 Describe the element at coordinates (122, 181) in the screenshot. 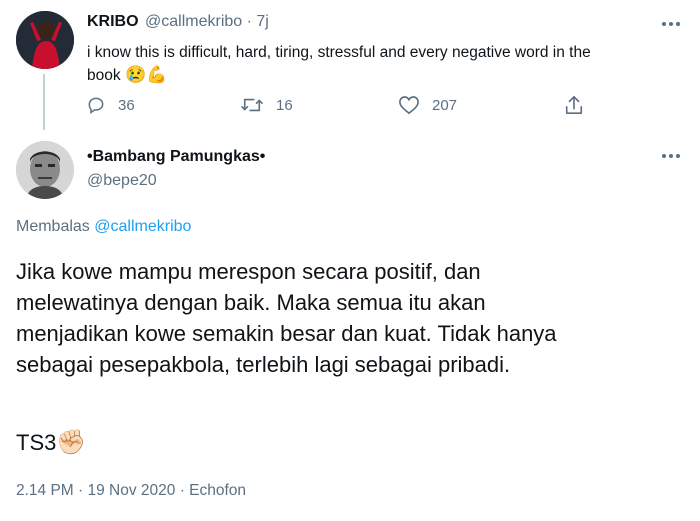

I see `main-author-handle: @bepe20` at that location.